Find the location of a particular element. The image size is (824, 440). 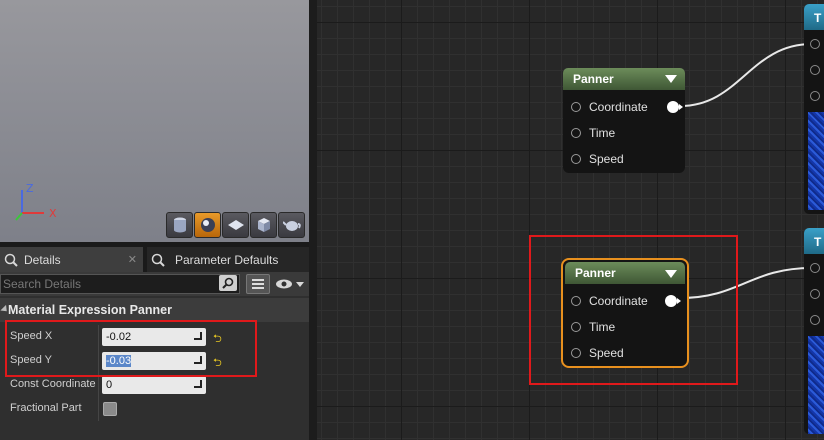

pin-time: Time is located at coordinates (593, 133).